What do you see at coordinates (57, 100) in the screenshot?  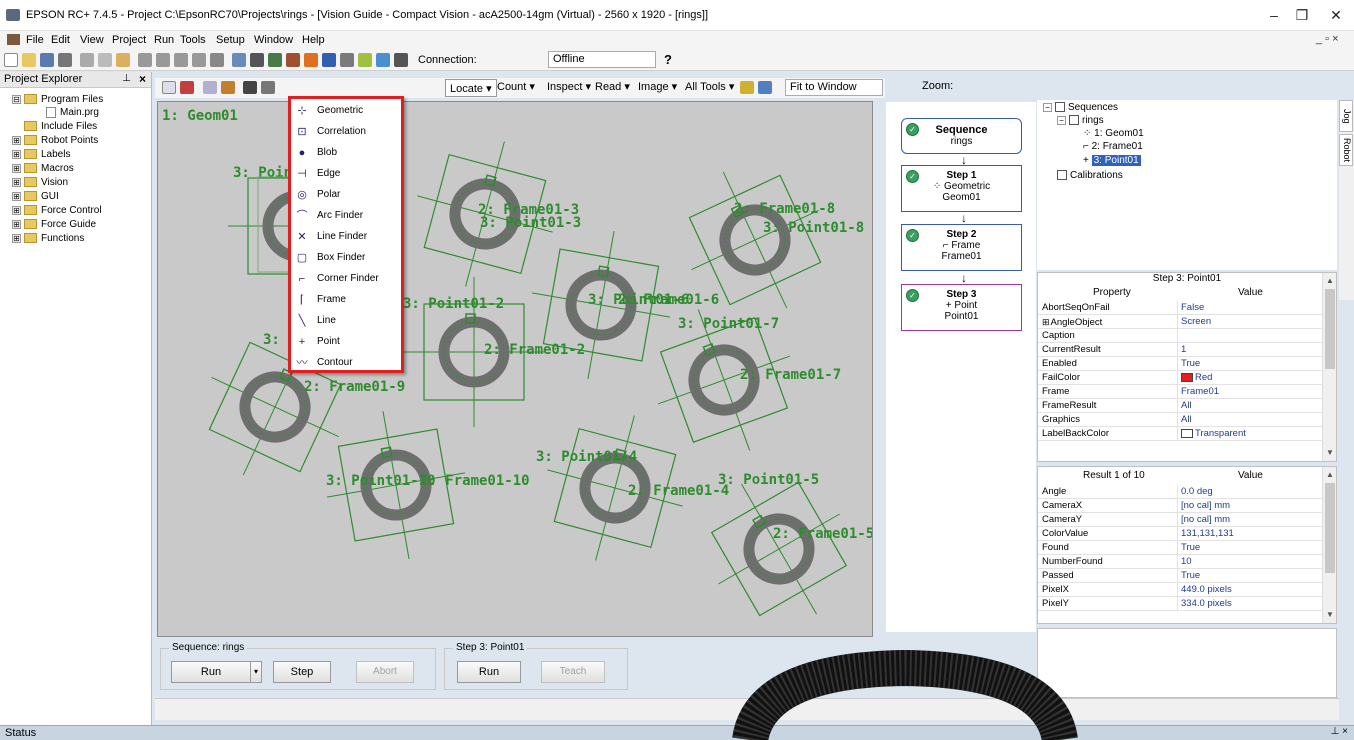 I see `tree-item-program-files: ⊟ Program Files` at bounding box center [57, 100].